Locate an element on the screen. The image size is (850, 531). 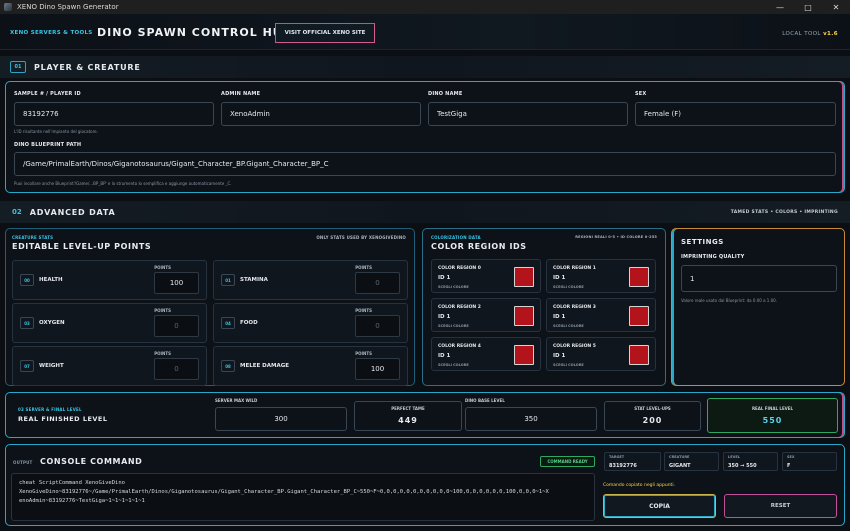
real-final-level-value: 550 is located at coordinates (772, 420).